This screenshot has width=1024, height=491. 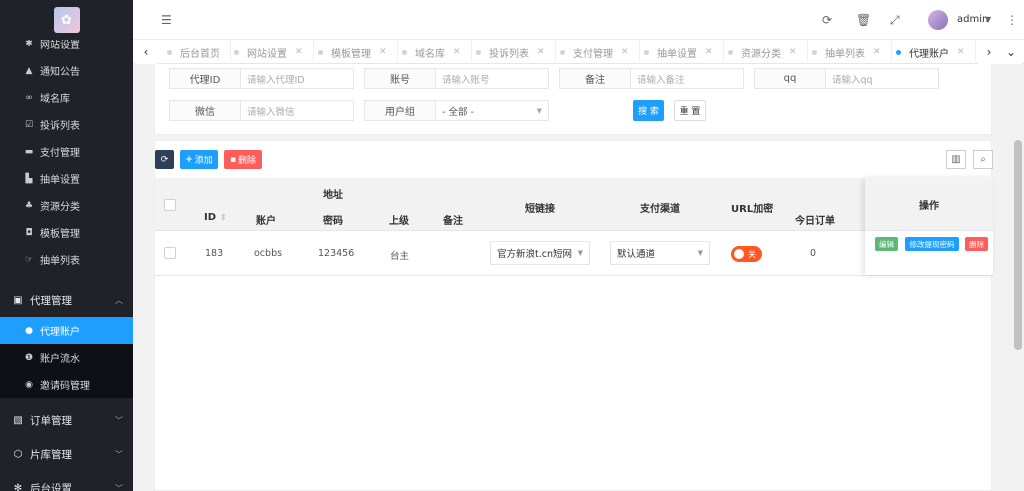 I want to click on user-icon: ●, so click(x=29, y=330).